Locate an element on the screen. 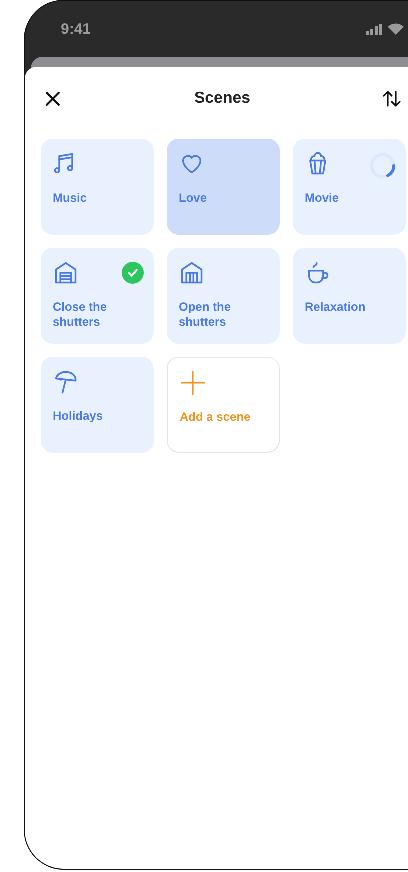  scene-card: Close the shutters is located at coordinates (97, 296).